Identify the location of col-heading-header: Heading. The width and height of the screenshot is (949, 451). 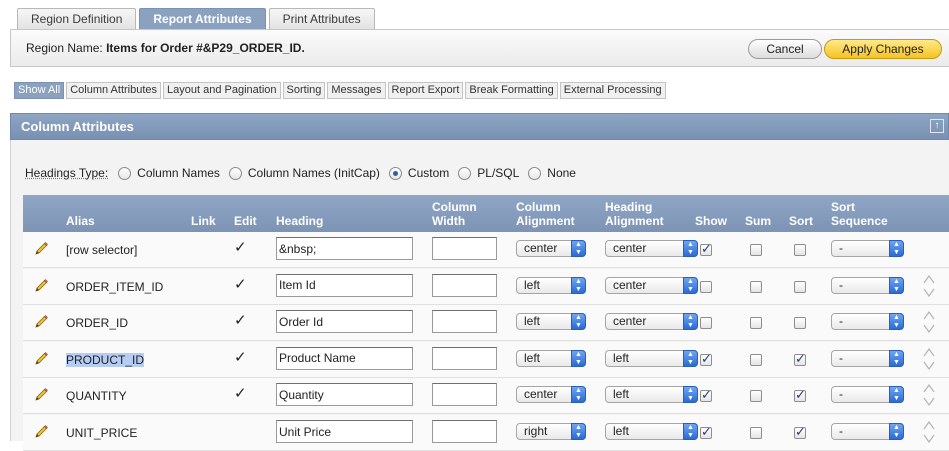
(300, 221).